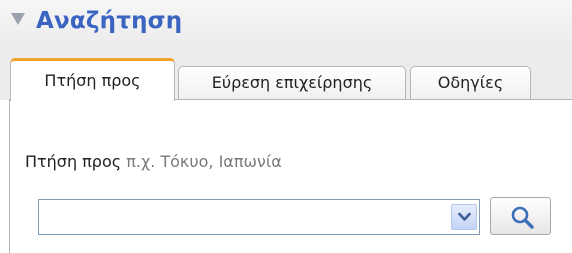  I want to click on fly-to-label-text: Πτήση προς, so click(73, 161).